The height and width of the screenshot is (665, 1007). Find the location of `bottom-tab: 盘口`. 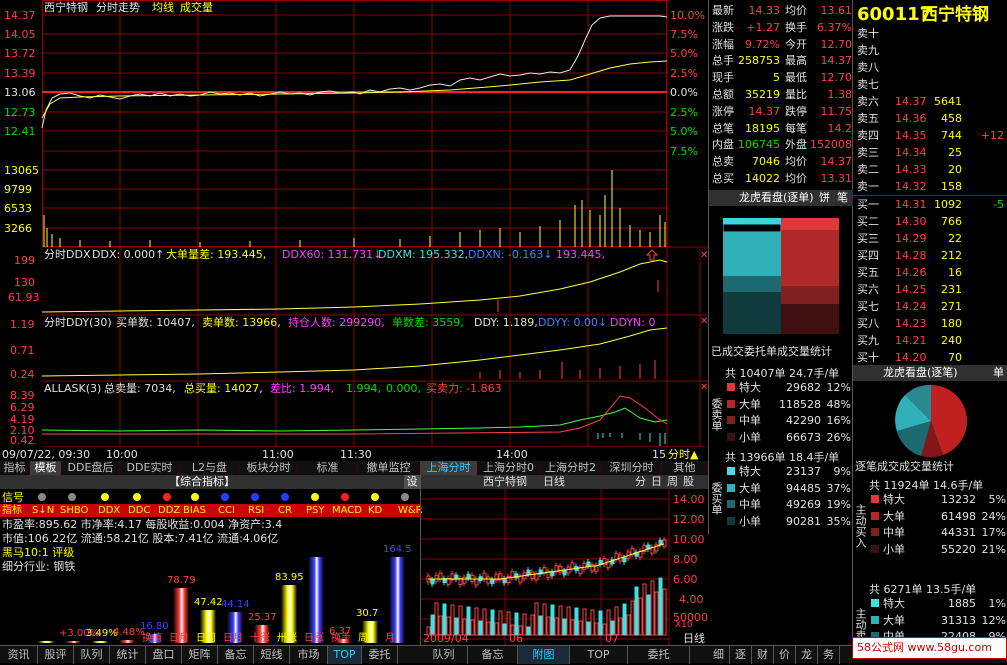

bottom-tab: 盘口 is located at coordinates (164, 655).